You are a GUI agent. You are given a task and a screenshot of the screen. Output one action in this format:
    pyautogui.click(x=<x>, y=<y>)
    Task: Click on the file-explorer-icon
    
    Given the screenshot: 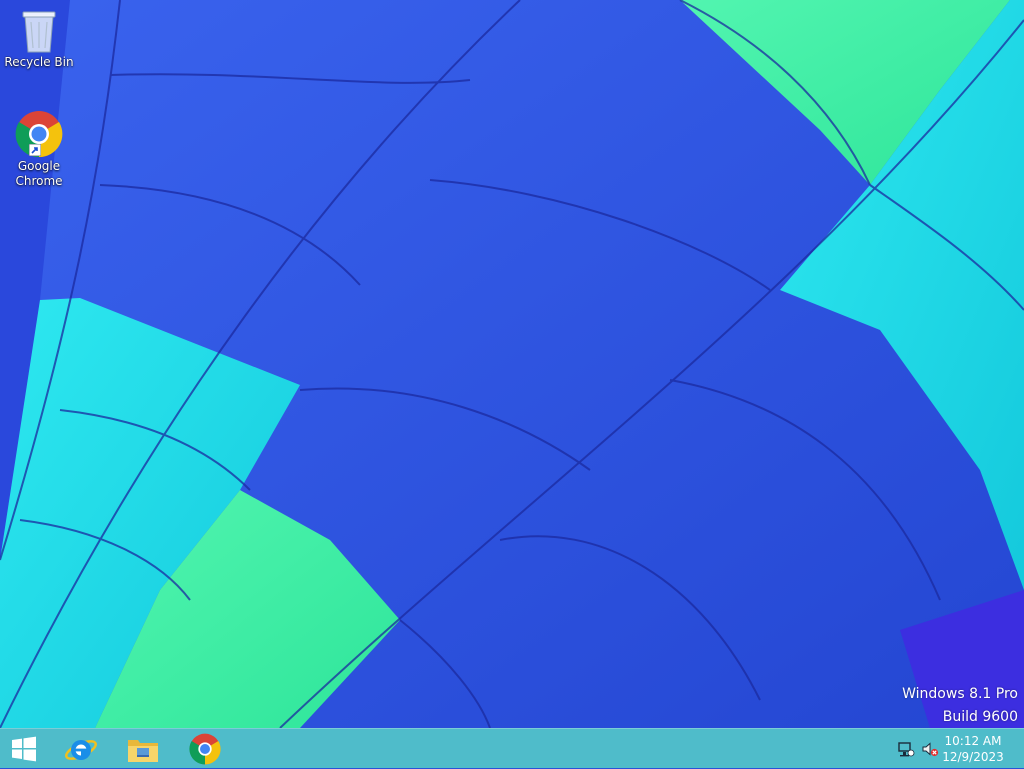 What is the action you would take?
    pyautogui.click(x=143, y=751)
    